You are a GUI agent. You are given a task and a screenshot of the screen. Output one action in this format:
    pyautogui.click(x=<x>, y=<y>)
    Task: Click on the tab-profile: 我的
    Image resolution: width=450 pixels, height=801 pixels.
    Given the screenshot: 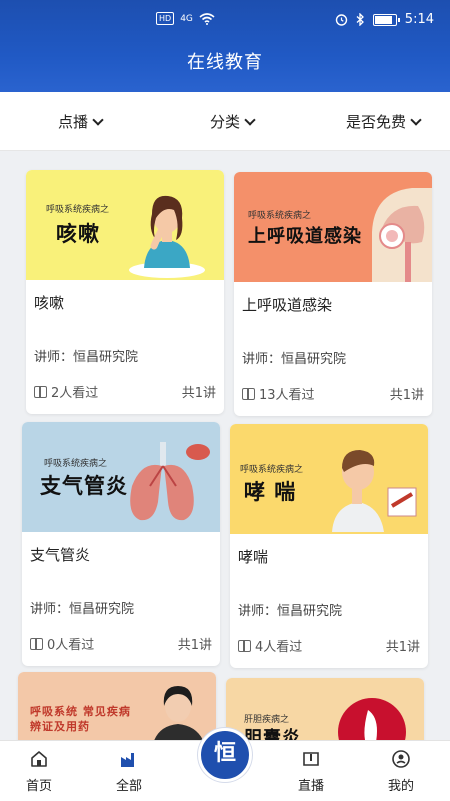 What is the action you would take?
    pyautogui.click(x=401, y=771)
    